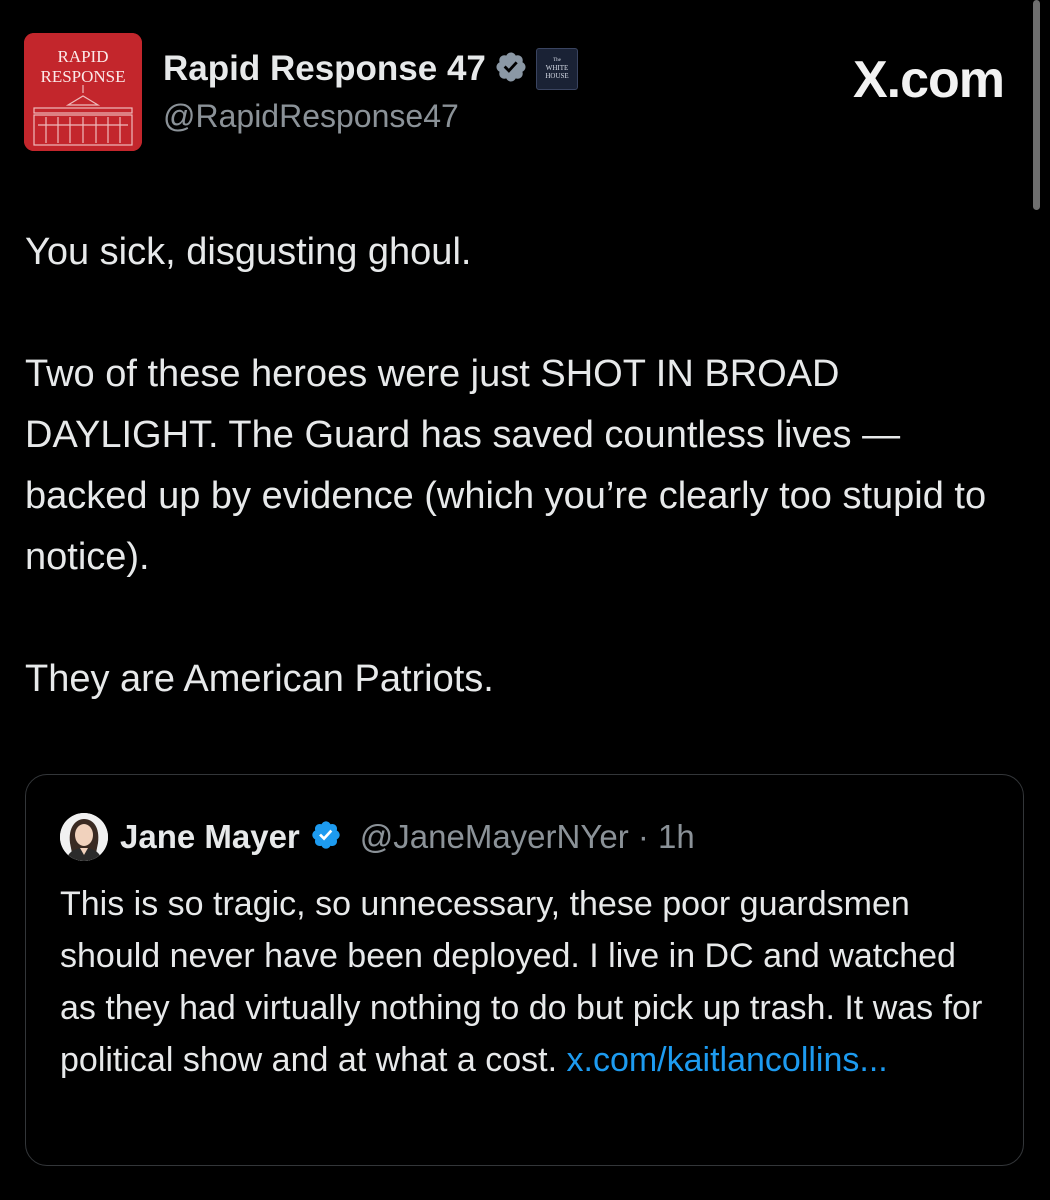 This screenshot has width=1050, height=1200. I want to click on quoted-author-handle: @JaneMayerNYer · 1h, so click(527, 837).